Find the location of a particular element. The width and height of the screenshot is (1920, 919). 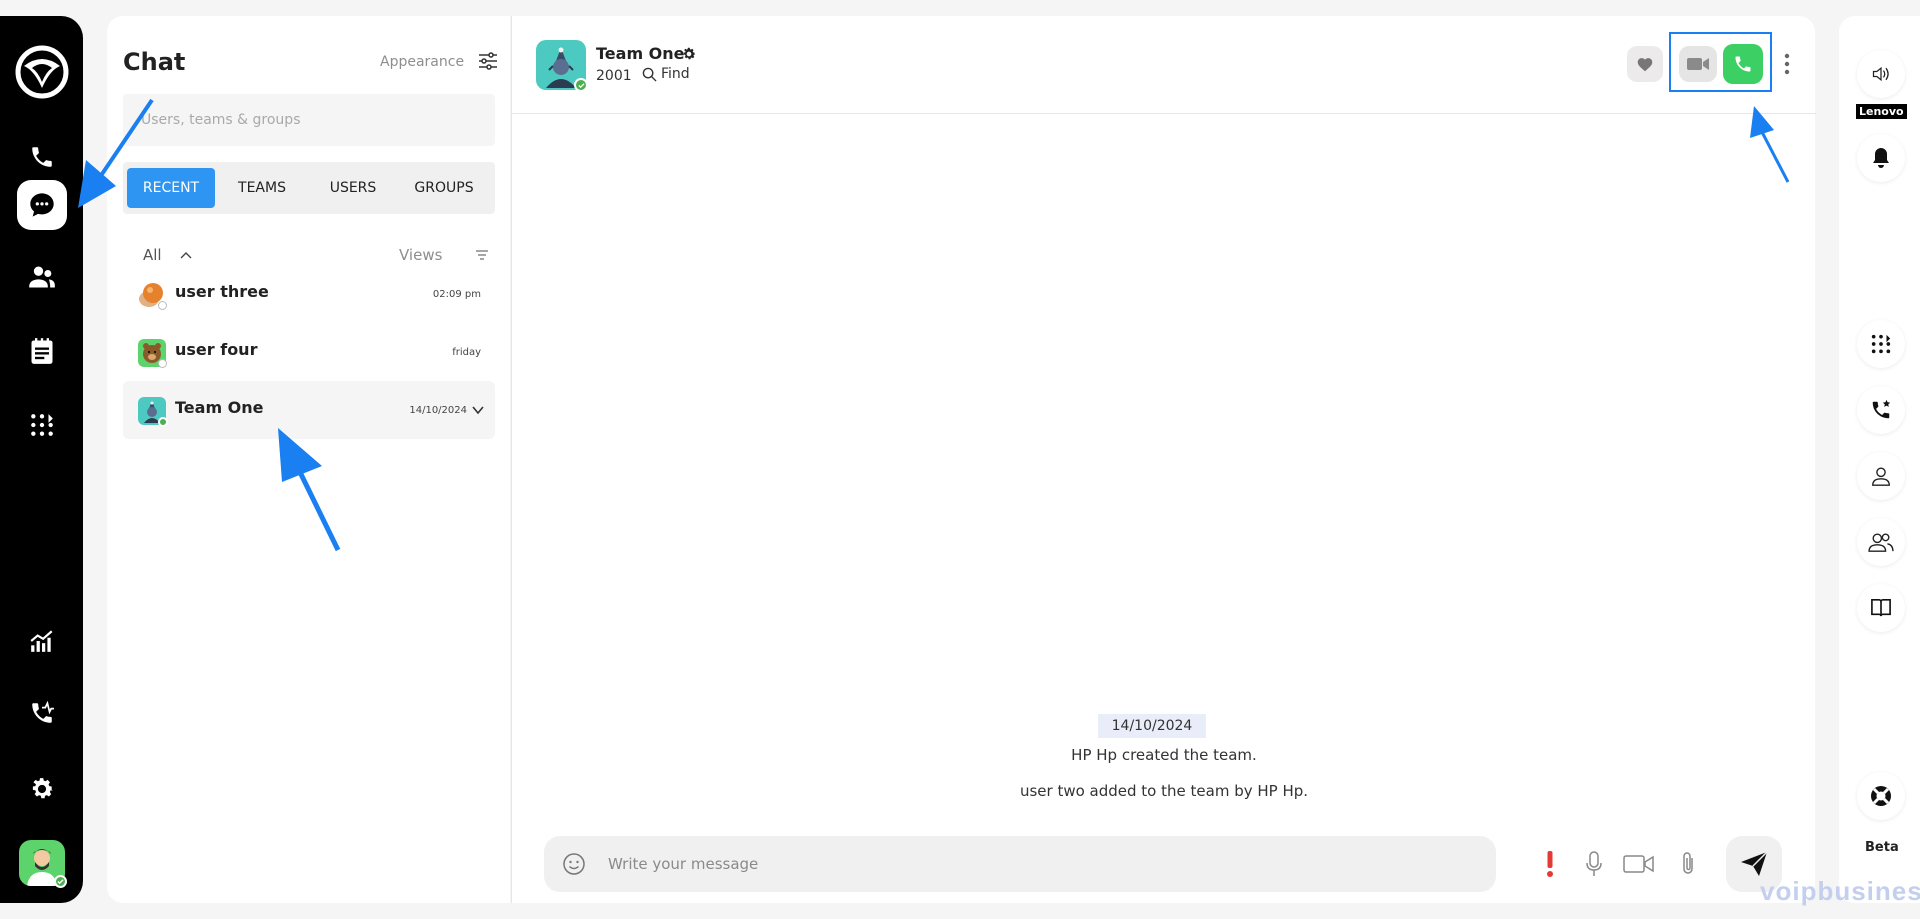

message-input is located at coordinates (1008, 864).